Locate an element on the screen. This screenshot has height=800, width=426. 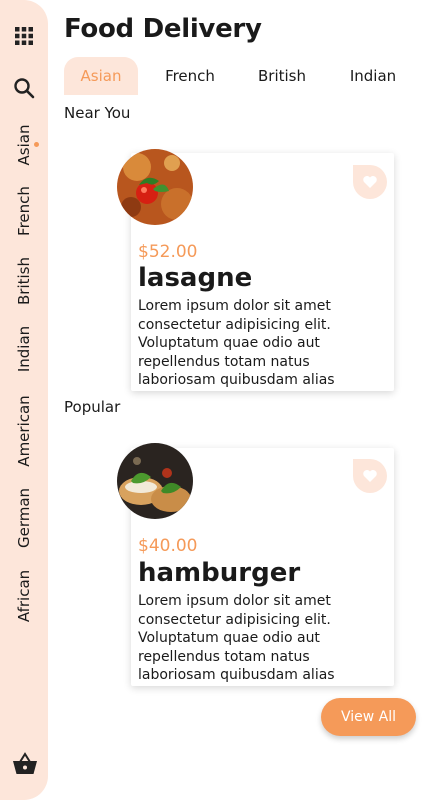
tab-british: British is located at coordinates (282, 76).